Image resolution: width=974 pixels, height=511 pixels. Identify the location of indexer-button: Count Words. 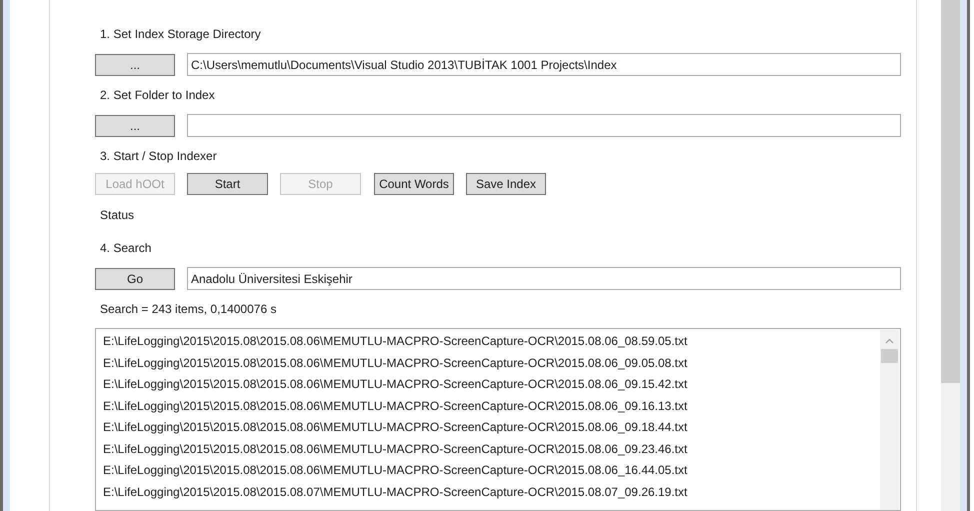
(414, 184).